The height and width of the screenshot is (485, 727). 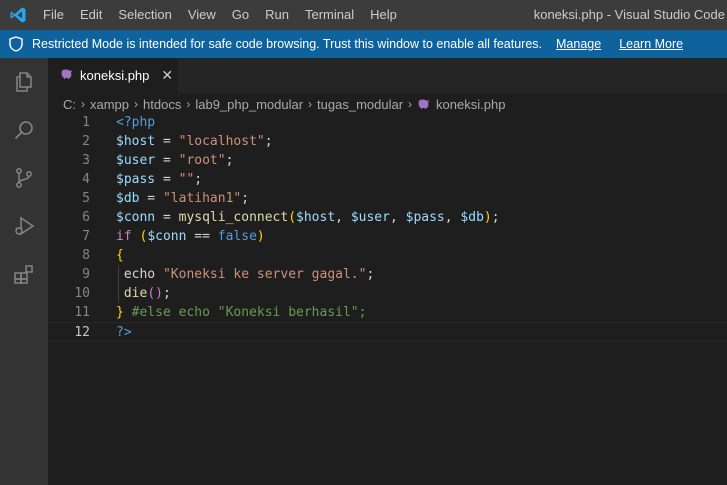 I want to click on code-token: {, so click(x=120, y=255).